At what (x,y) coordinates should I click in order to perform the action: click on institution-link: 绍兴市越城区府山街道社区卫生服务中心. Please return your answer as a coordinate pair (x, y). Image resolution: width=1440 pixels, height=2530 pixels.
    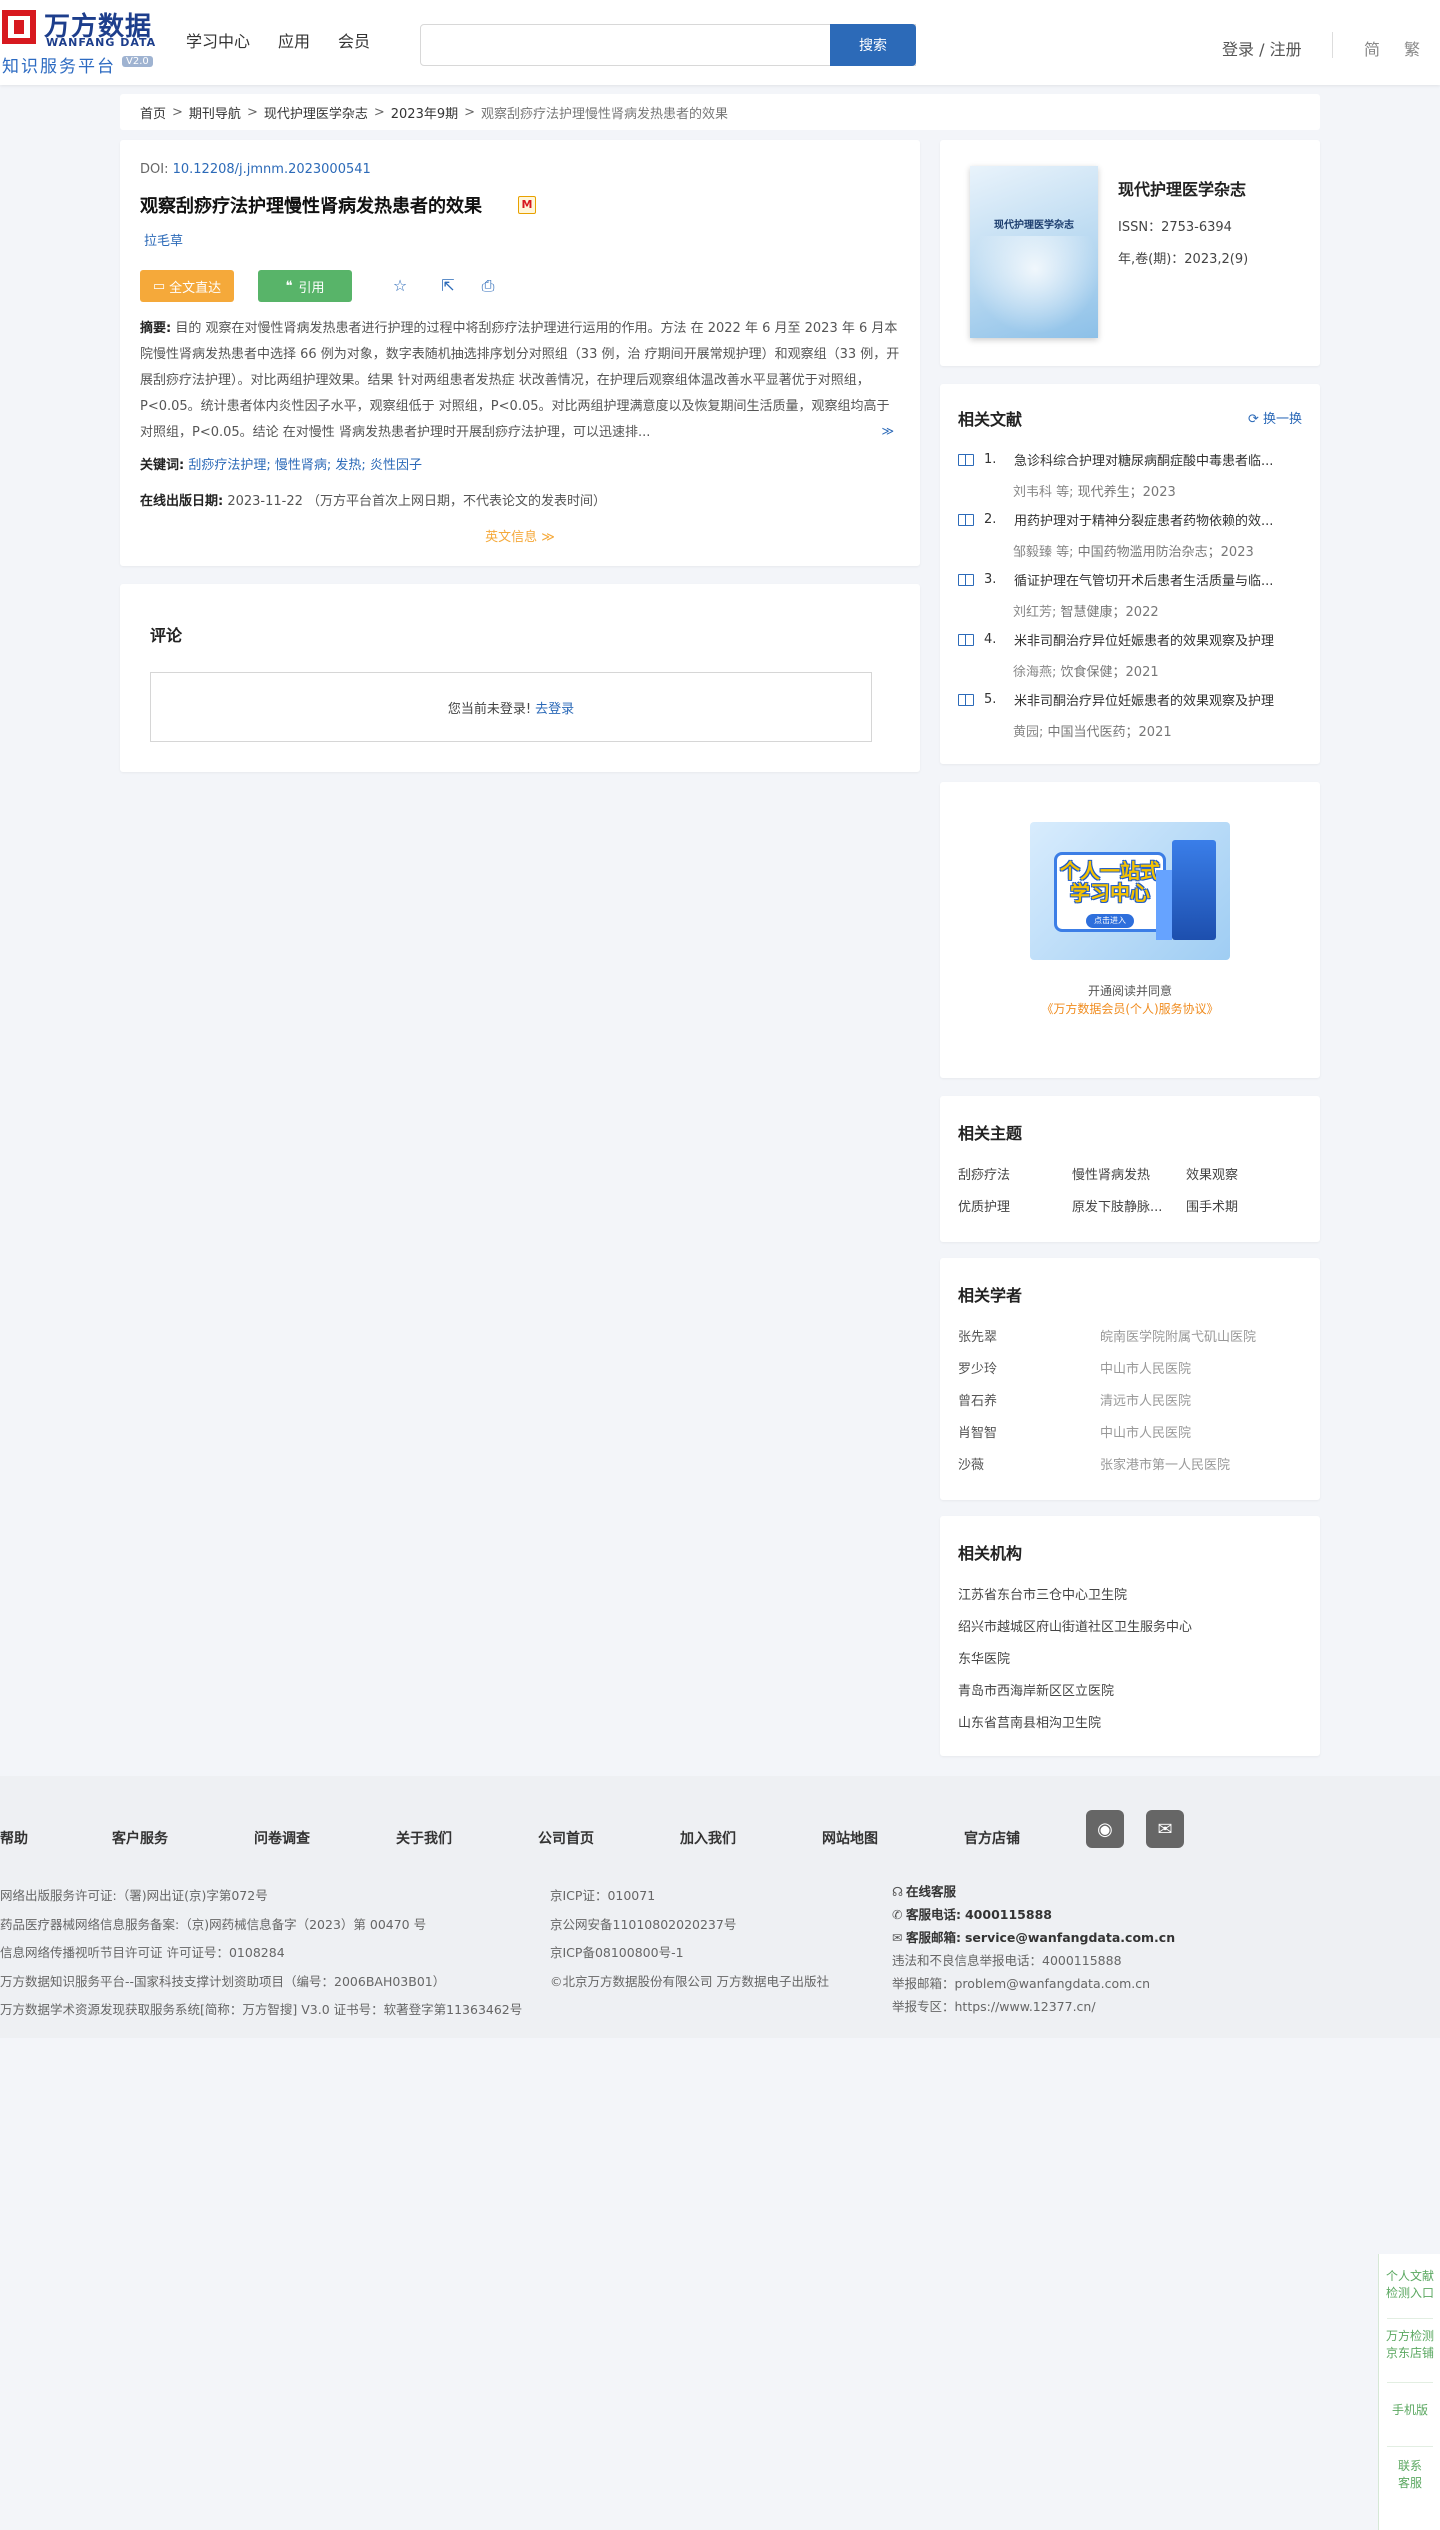
    Looking at the image, I should click on (1075, 1625).